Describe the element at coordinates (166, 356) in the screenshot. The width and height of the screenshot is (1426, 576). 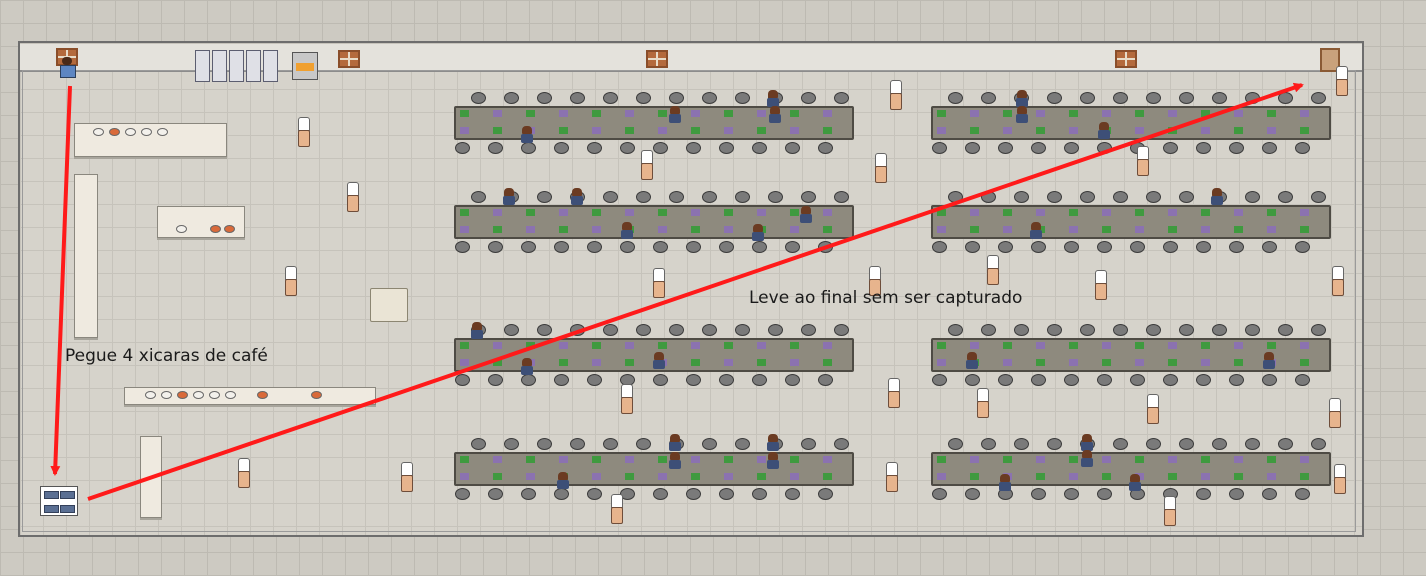
I see `pickup-instruction-label: Pegue 4 xicaras de café` at that location.